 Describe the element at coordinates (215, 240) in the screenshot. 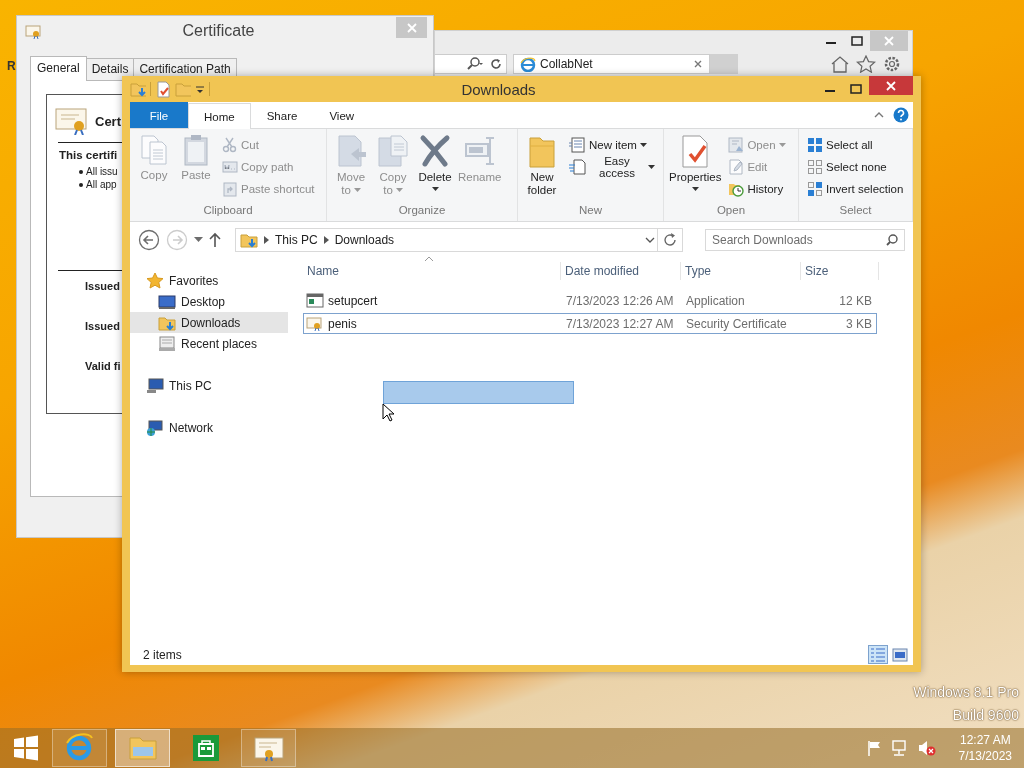

I see `up-arrow-icon` at that location.